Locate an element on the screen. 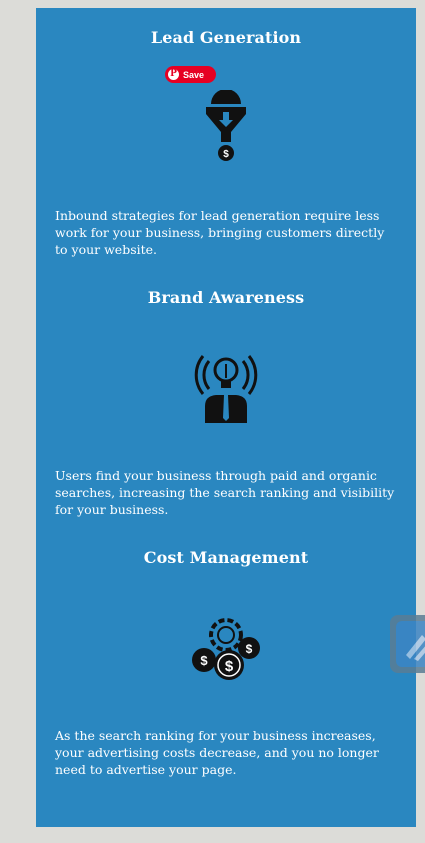 Image resolution: width=425 pixels, height=843 pixels. pinterest-save-button: P Save is located at coordinates (190, 74).